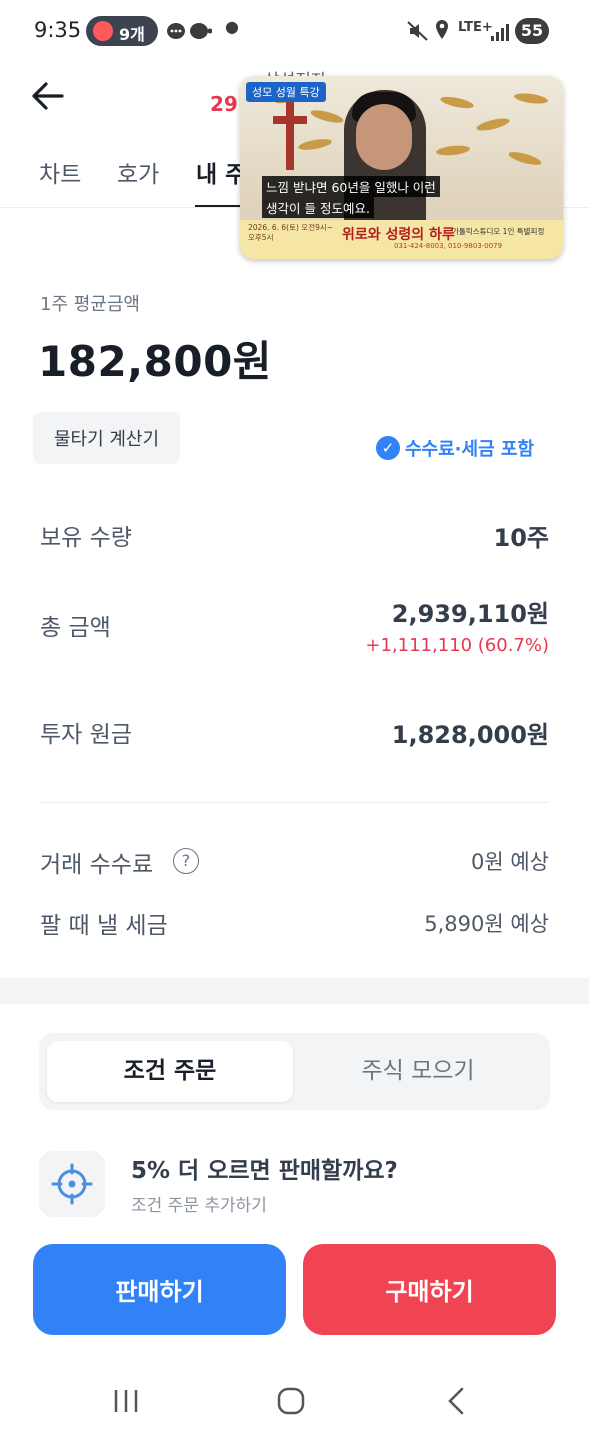  What do you see at coordinates (170, 1071) in the screenshot?
I see `segment-conditional-order: 조건 주문` at bounding box center [170, 1071].